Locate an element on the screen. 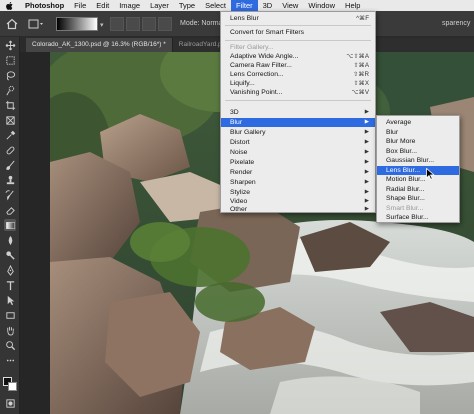 The width and height of the screenshot is (474, 414). filter-menu-item-camera-raw: Camera Raw Filter... ⇧⌘A is located at coordinates (298, 65).